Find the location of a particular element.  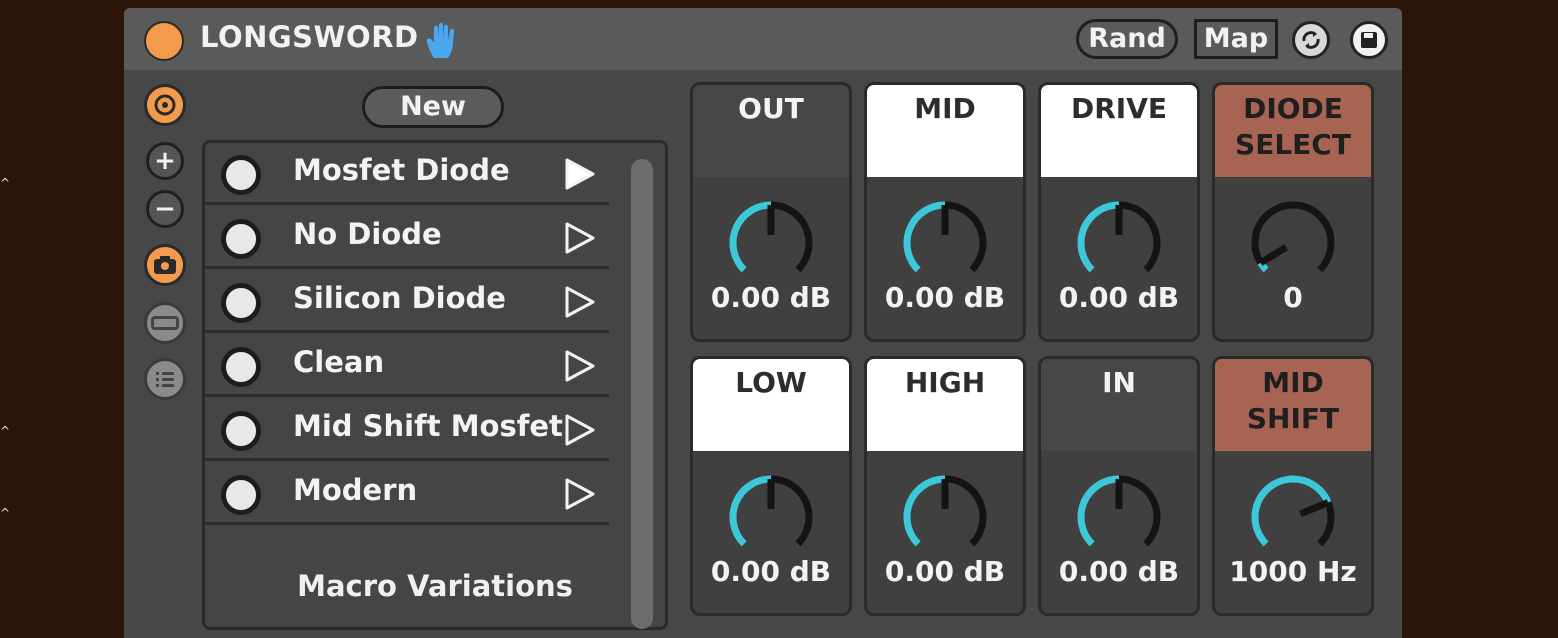

hot-swap-toggle-icon is located at coordinates (165, 105).